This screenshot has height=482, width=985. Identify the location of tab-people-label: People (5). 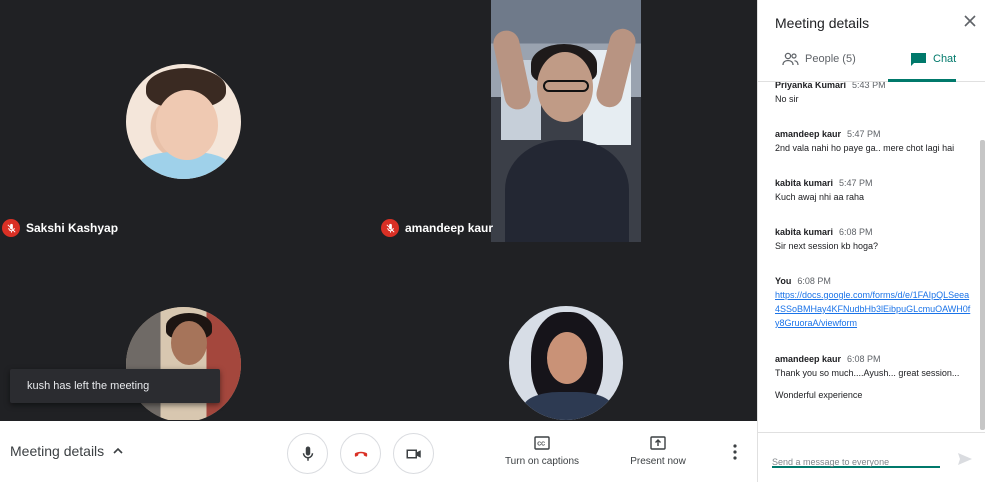
(830, 59).